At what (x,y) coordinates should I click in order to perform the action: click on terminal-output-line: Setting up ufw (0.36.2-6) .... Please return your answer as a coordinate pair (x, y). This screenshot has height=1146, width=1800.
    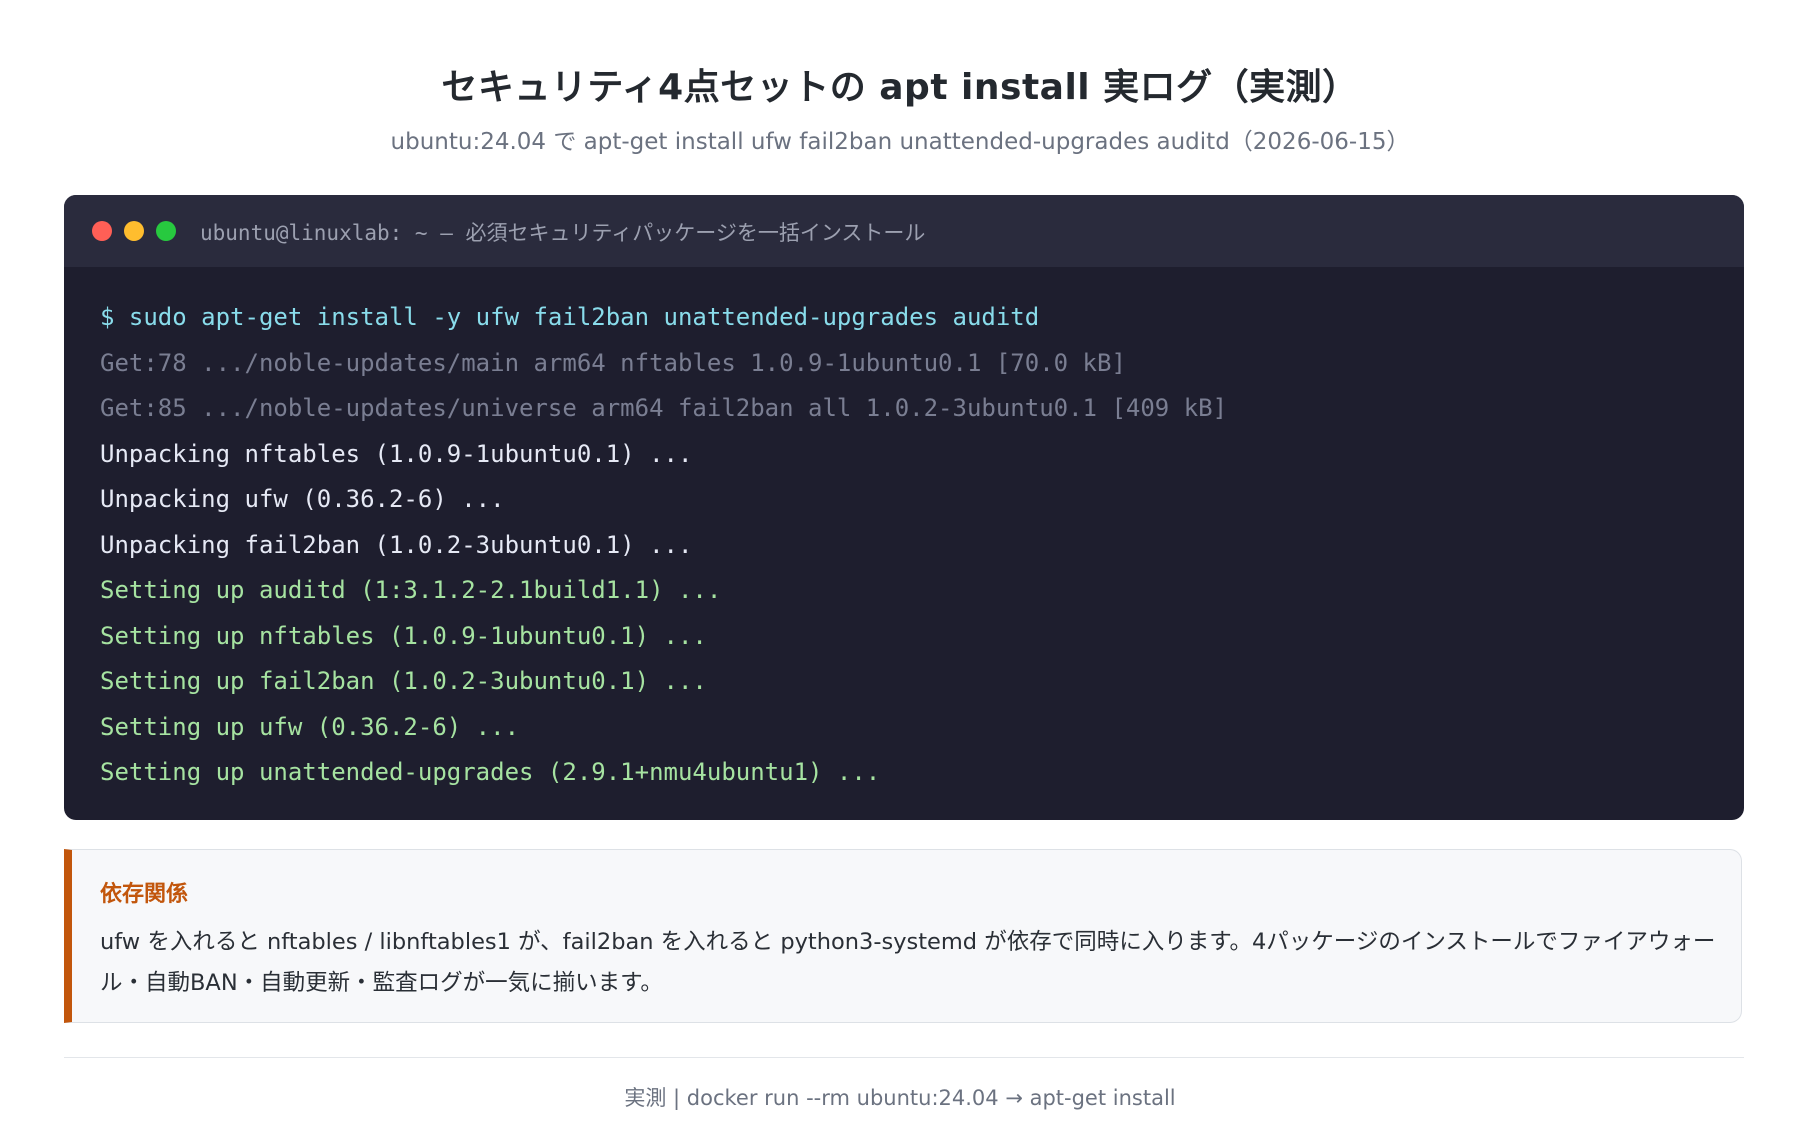
    Looking at the image, I should click on (310, 726).